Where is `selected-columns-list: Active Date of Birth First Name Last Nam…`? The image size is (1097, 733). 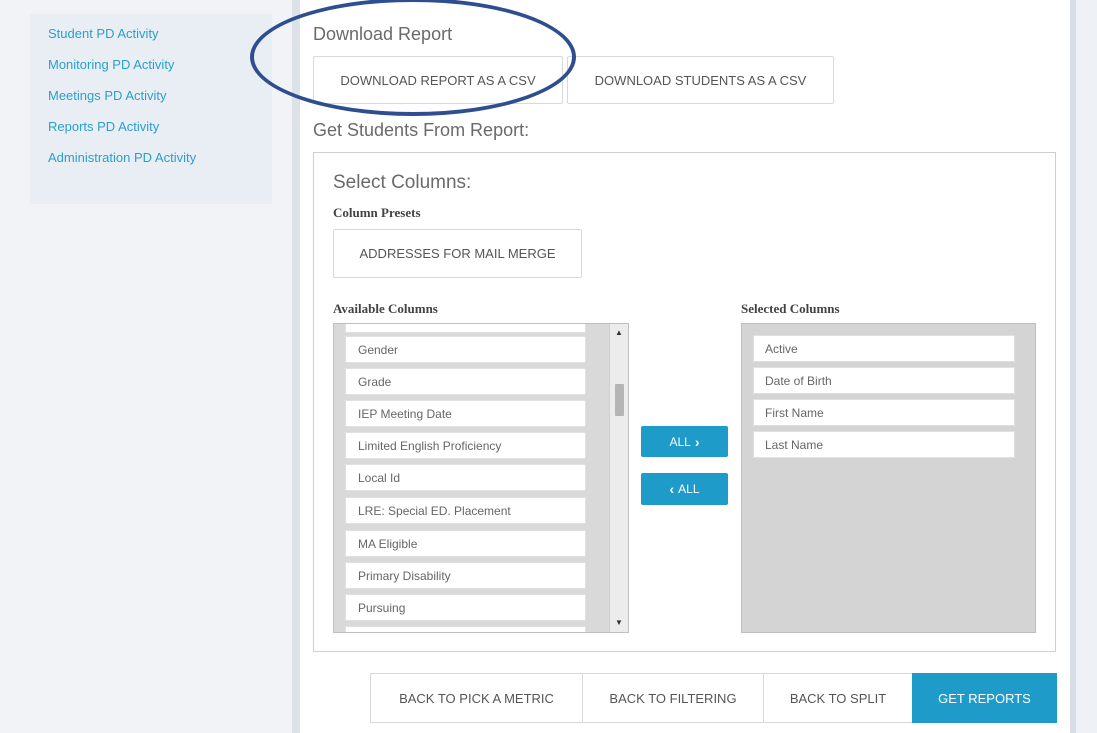 selected-columns-list: Active Date of Birth First Name Last Nam… is located at coordinates (888, 478).